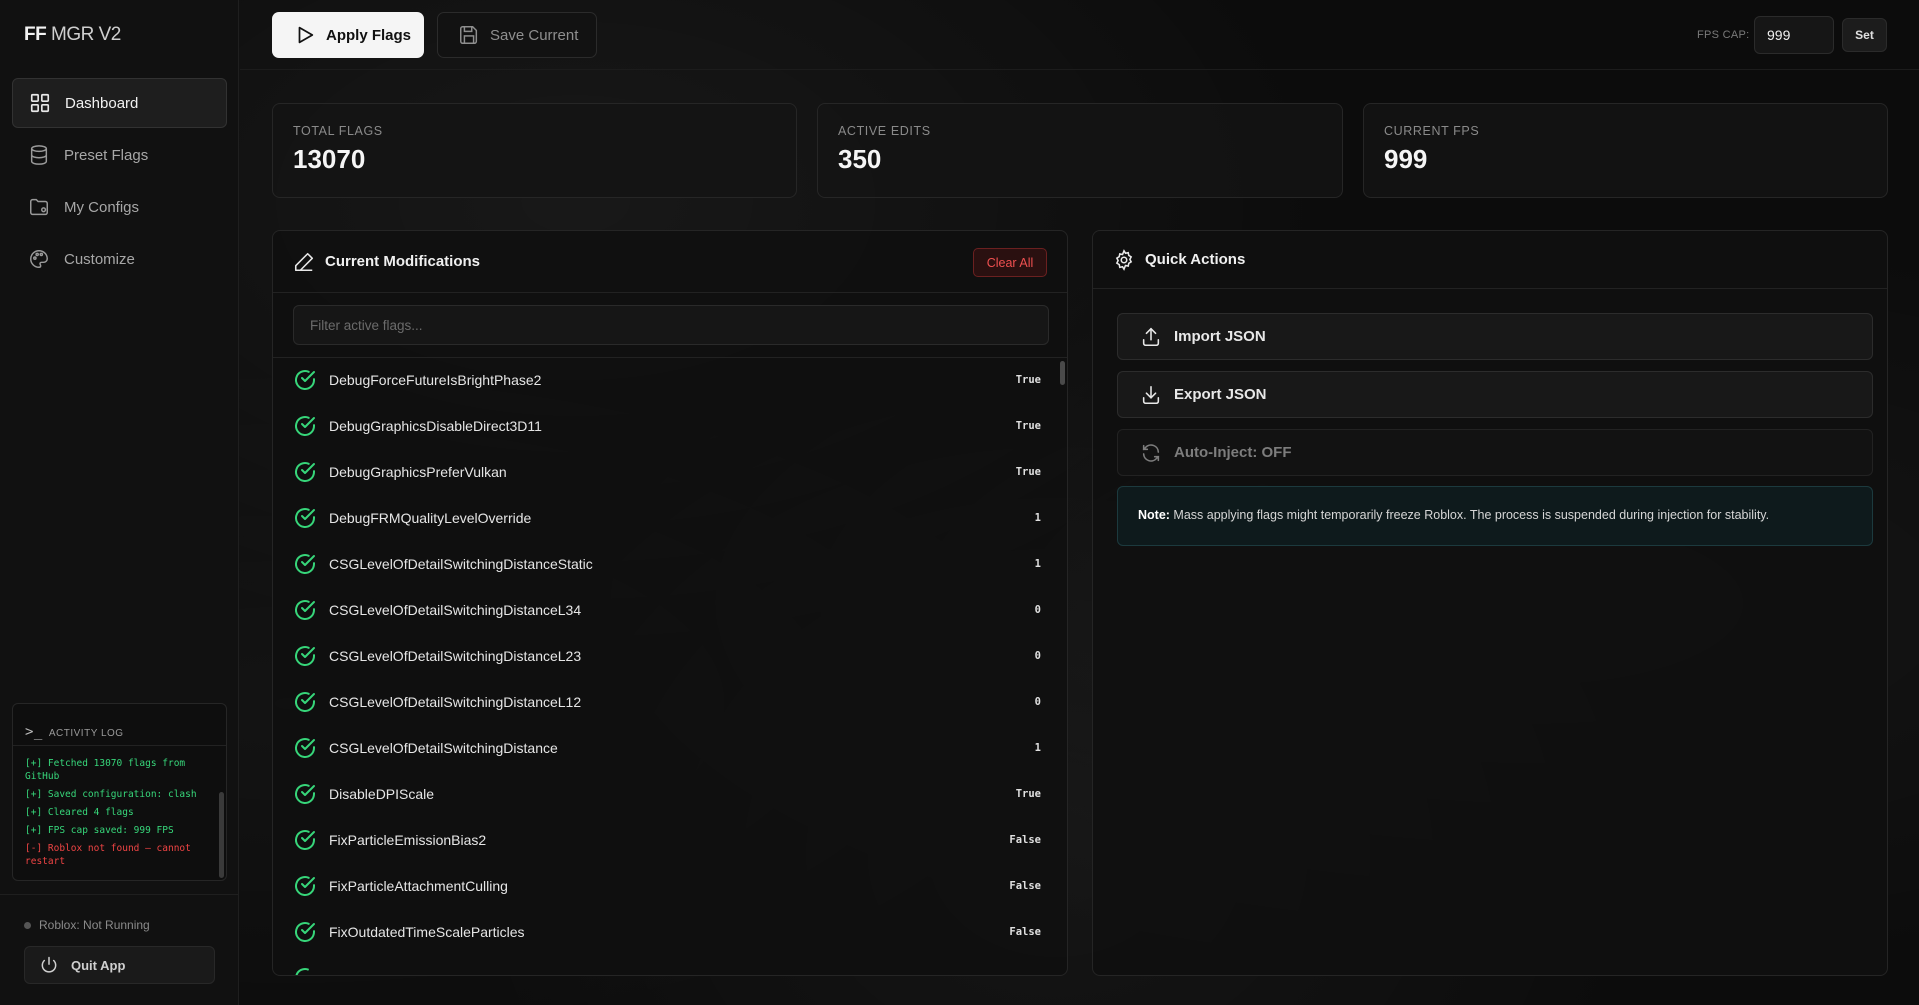 Image resolution: width=1919 pixels, height=1005 pixels. Describe the element at coordinates (517, 35) in the screenshot. I see `save-current-button: Save Current` at that location.